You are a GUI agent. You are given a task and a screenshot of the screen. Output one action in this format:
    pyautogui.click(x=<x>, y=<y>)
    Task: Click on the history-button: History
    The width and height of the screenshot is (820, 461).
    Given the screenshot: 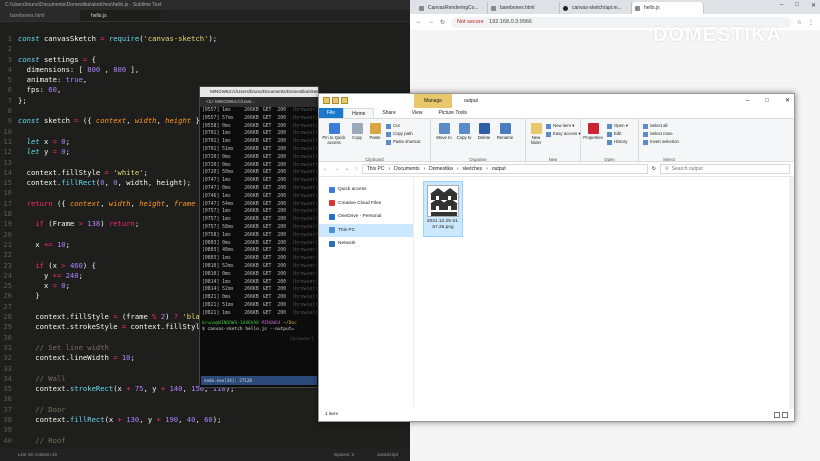 What is the action you would take?
    pyautogui.click(x=617, y=142)
    